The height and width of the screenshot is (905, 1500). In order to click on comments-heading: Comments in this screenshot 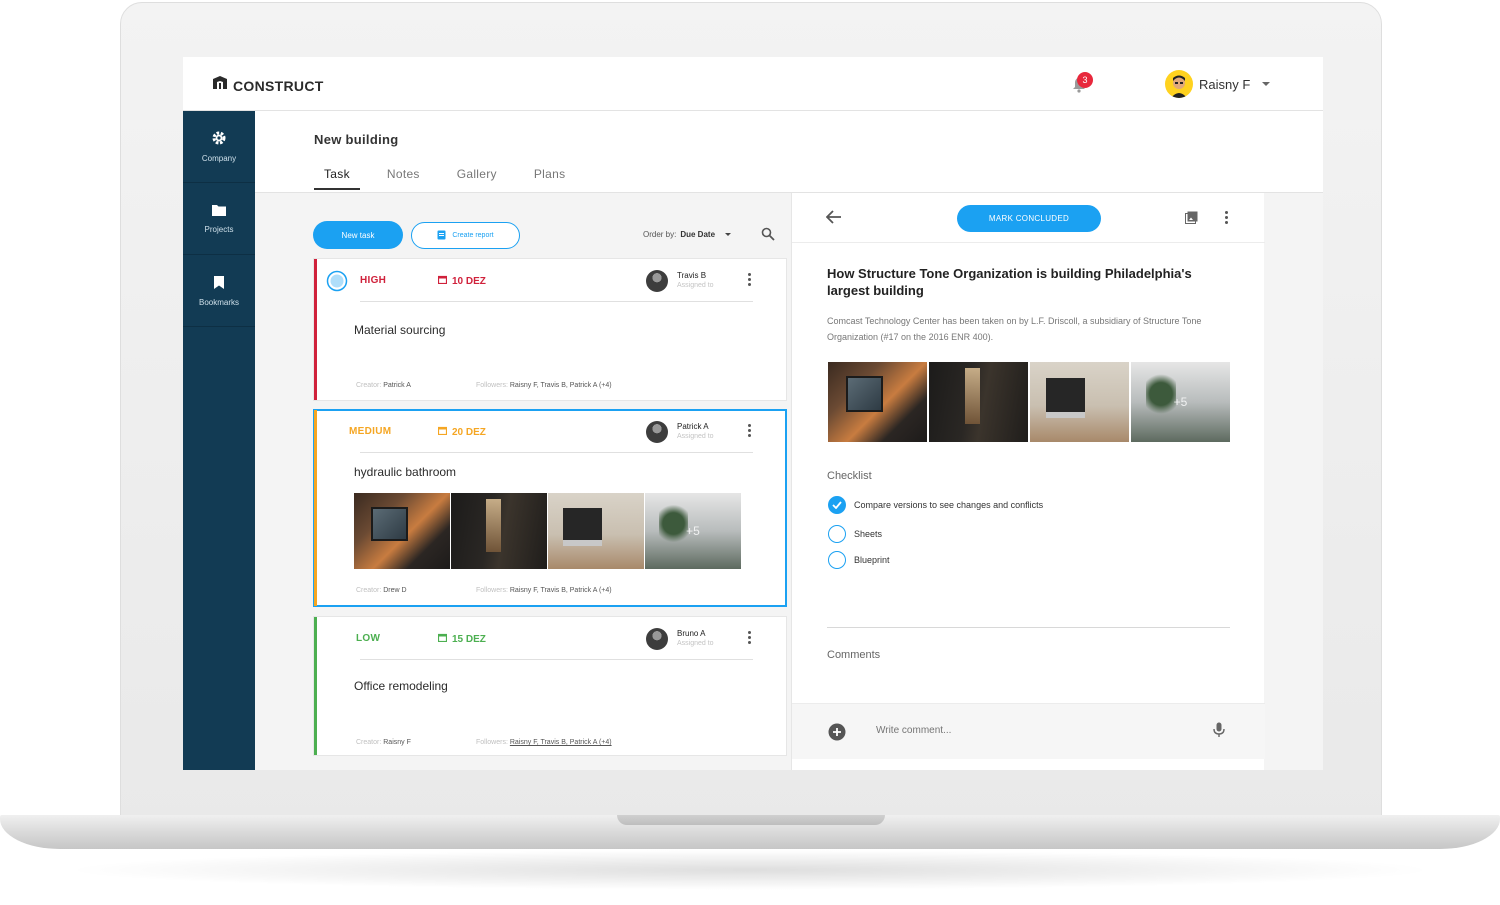, I will do `click(854, 655)`.